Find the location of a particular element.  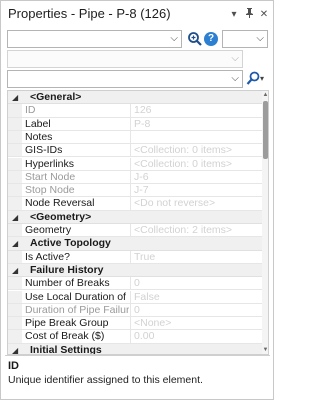

category-initial-settings: ◢ Initial Settings is located at coordinates (135, 349).